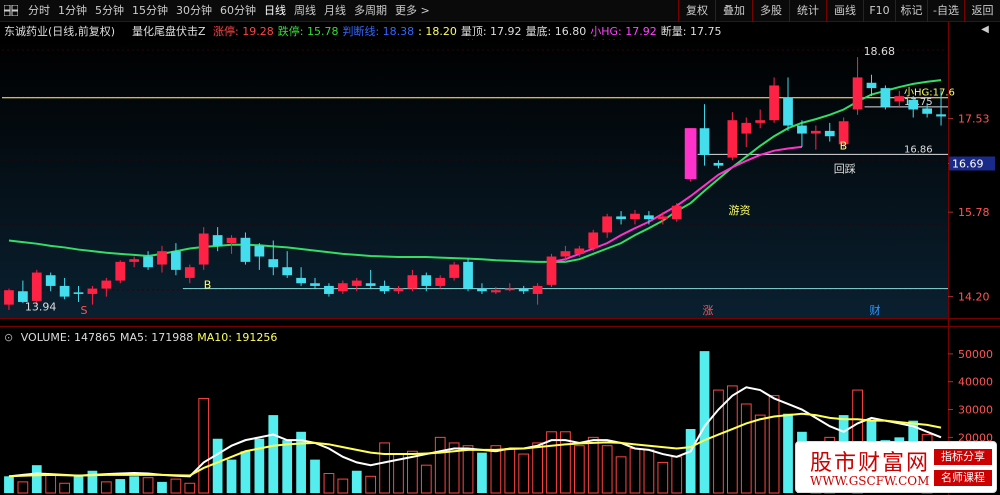  What do you see at coordinates (204, 45) in the screenshot?
I see `header-value: 低17.40` at bounding box center [204, 45].